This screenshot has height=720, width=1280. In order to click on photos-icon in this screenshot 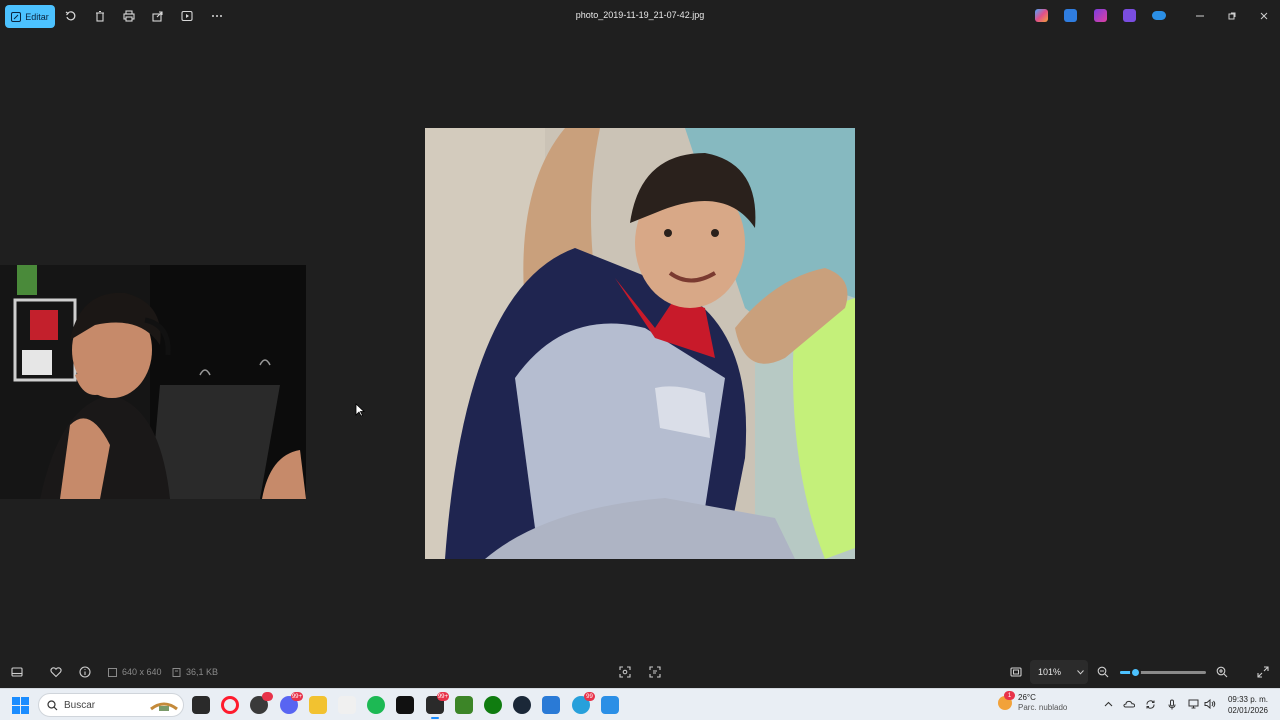, I will do `click(610, 705)`.